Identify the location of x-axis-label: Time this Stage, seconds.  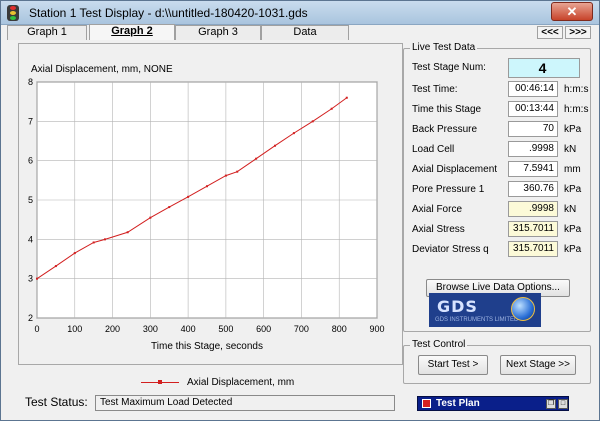
(207, 346).